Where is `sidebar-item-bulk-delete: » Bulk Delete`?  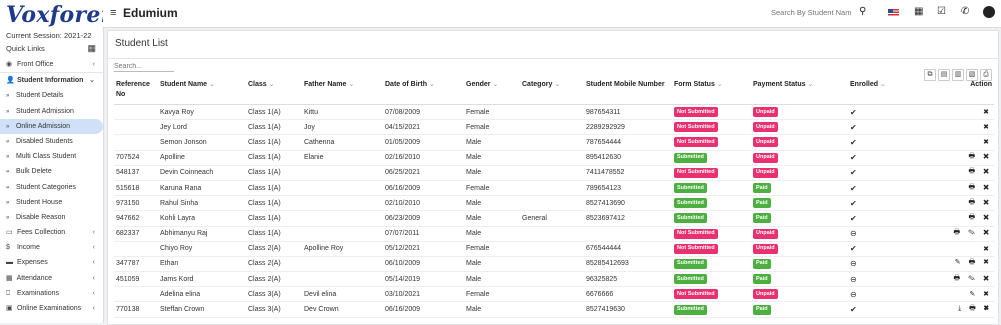 sidebar-item-bulk-delete: » Bulk Delete is located at coordinates (51, 171).